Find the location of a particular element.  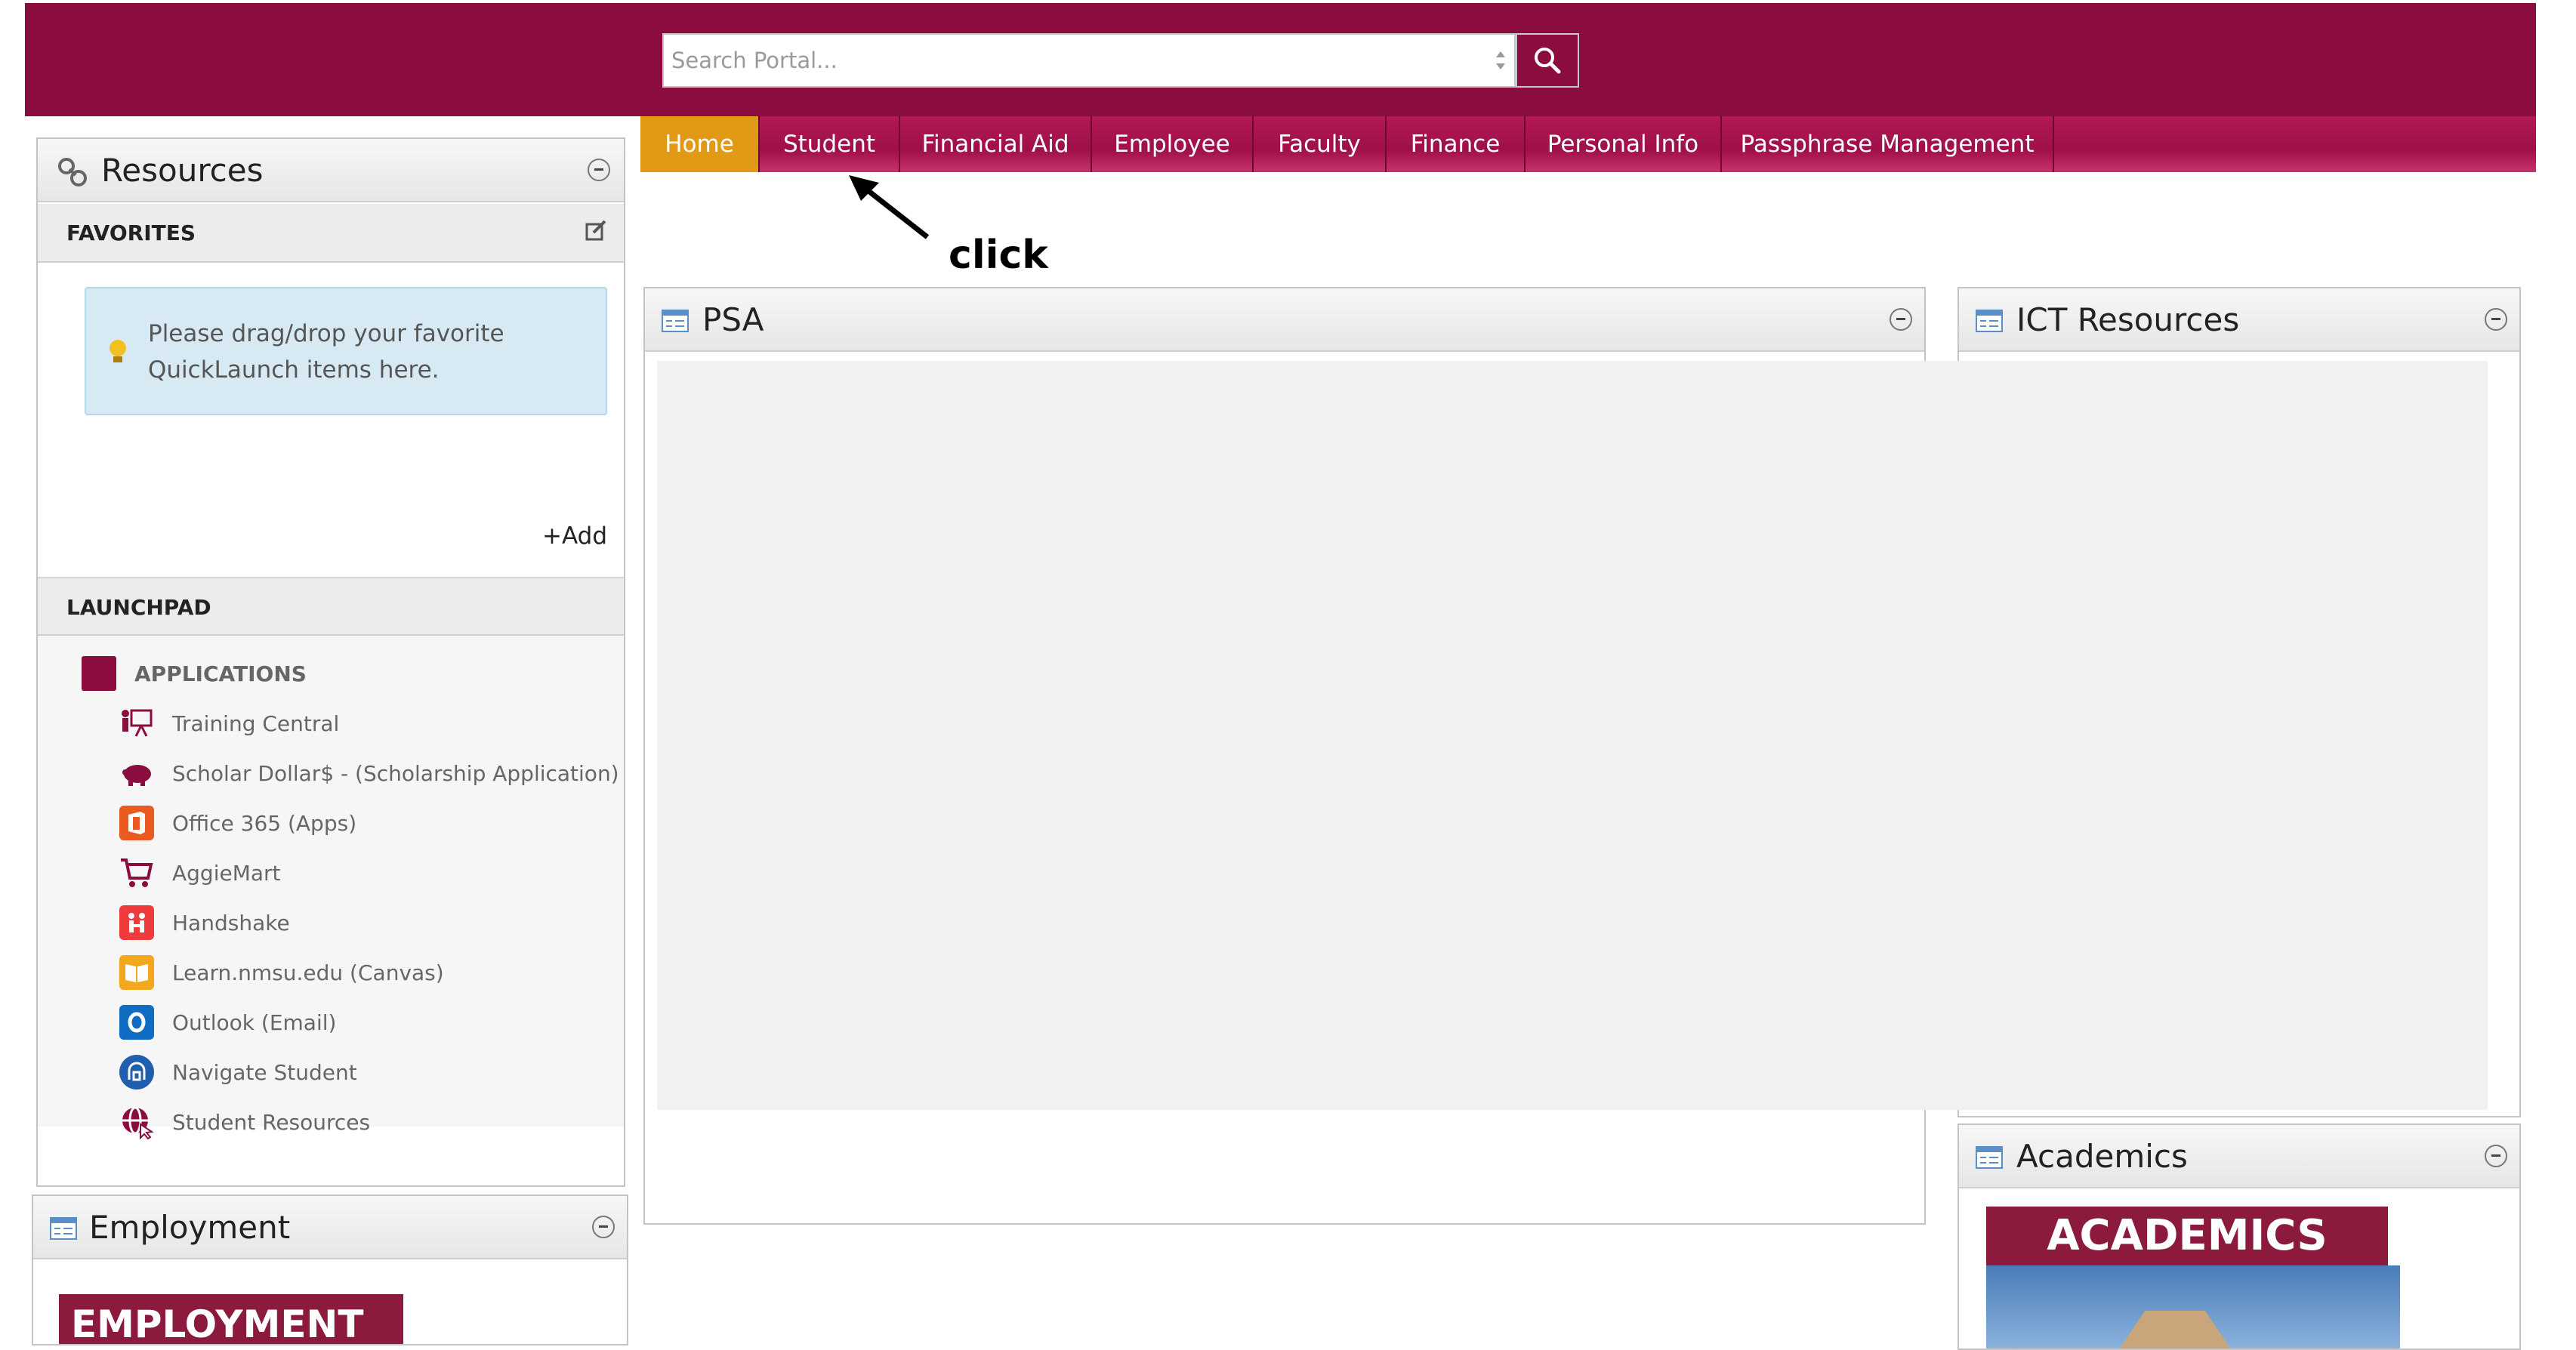

launchpad-item: Training Central is located at coordinates (229, 723).